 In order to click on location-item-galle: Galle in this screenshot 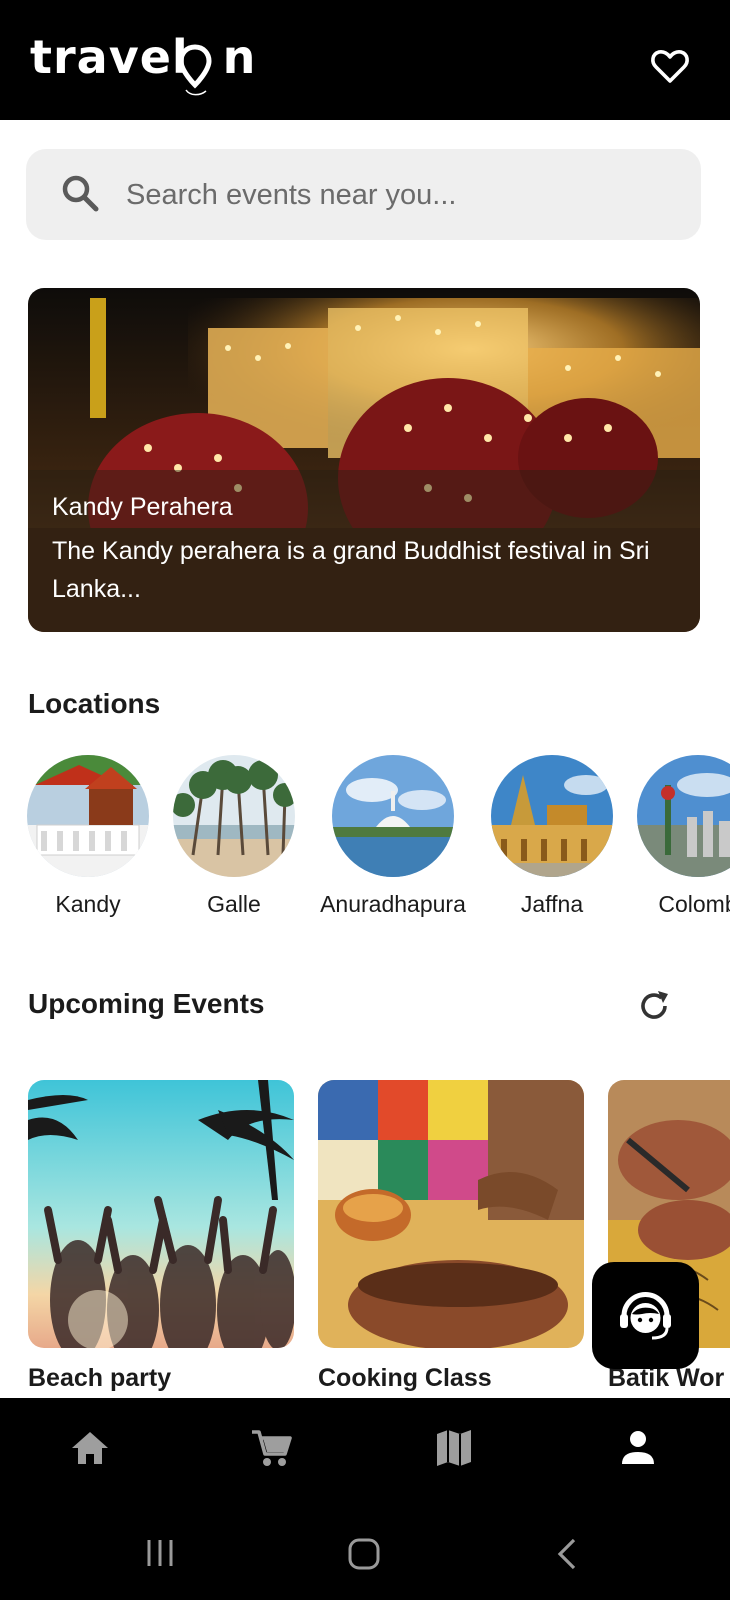, I will do `click(234, 836)`.